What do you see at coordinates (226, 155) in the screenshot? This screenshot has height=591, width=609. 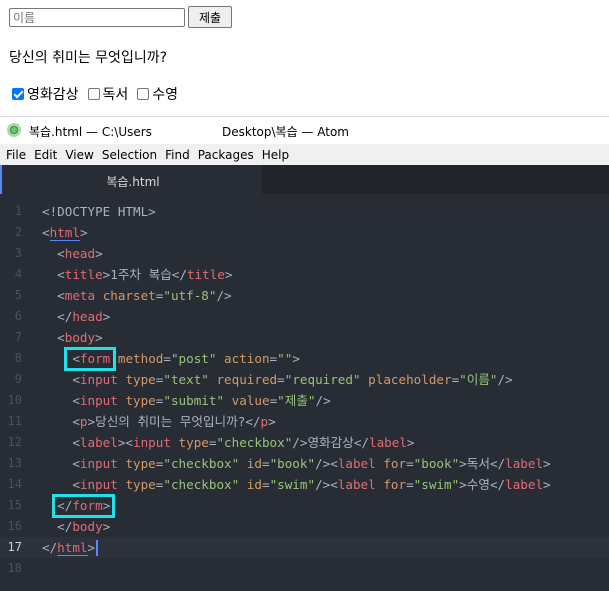 I see `menu-packages: Packages` at bounding box center [226, 155].